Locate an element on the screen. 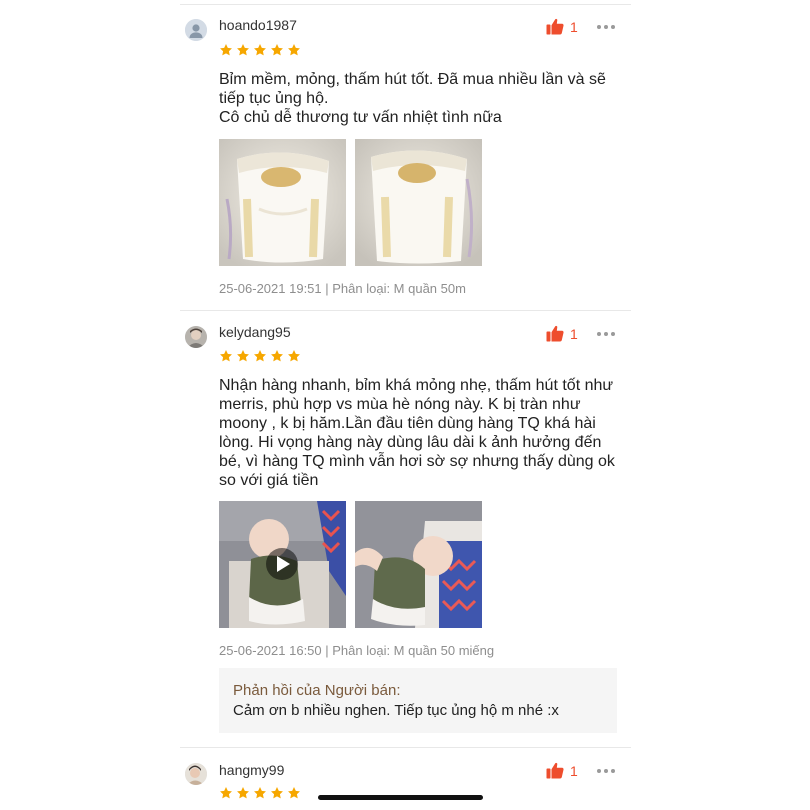 The image size is (810, 810). review-text-line: tiếp tục ủng hộ. is located at coordinates (274, 98).